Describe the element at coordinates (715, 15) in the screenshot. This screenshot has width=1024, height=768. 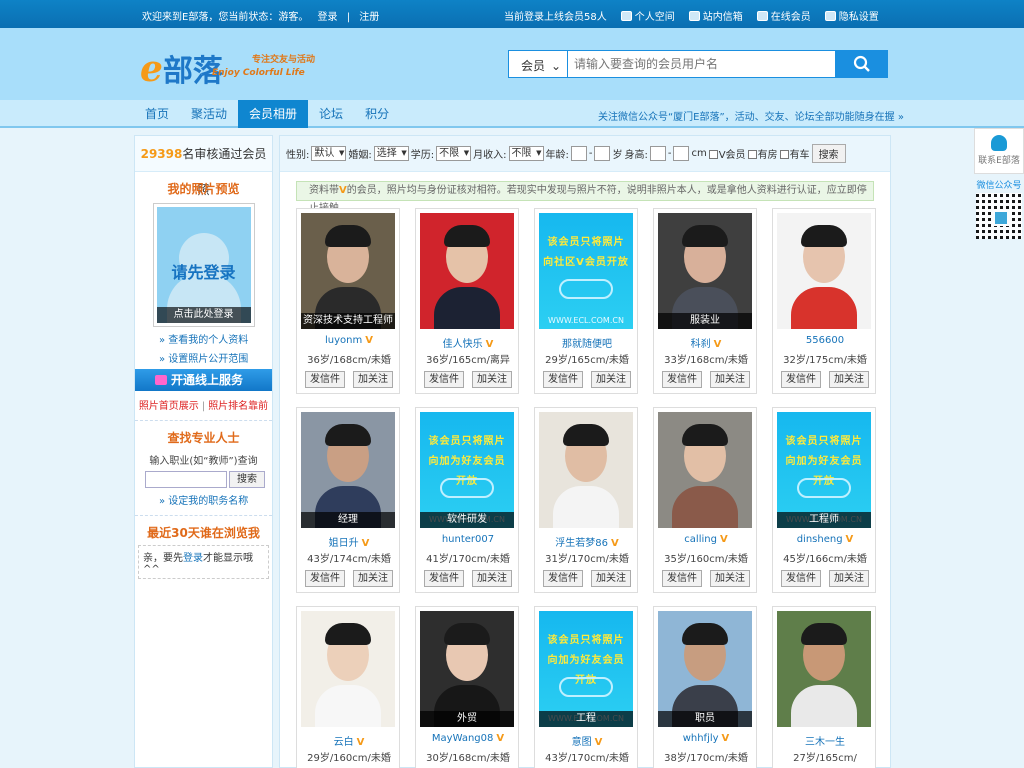
I see `inbox-link: 站内信箱` at that location.